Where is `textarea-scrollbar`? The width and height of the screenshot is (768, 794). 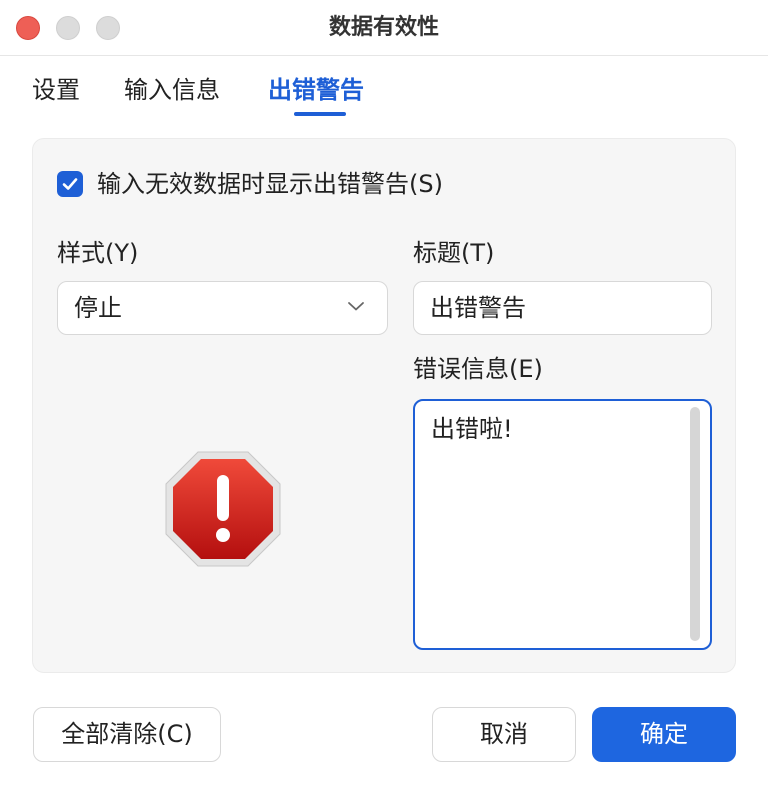 textarea-scrollbar is located at coordinates (695, 524).